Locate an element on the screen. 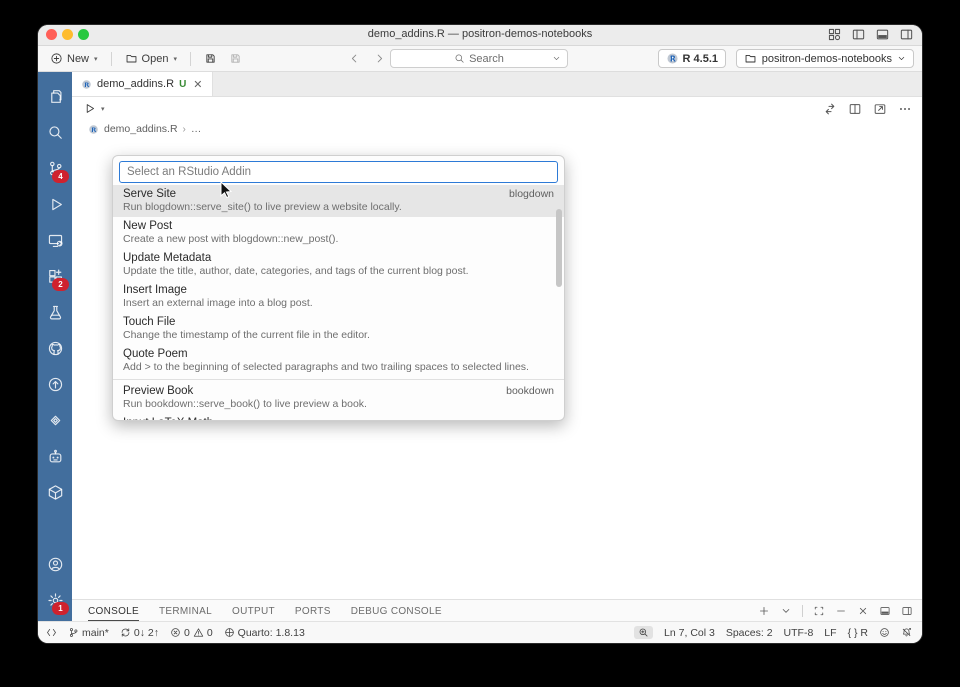  activity-item-settings: 1 is located at coordinates (55, 600).